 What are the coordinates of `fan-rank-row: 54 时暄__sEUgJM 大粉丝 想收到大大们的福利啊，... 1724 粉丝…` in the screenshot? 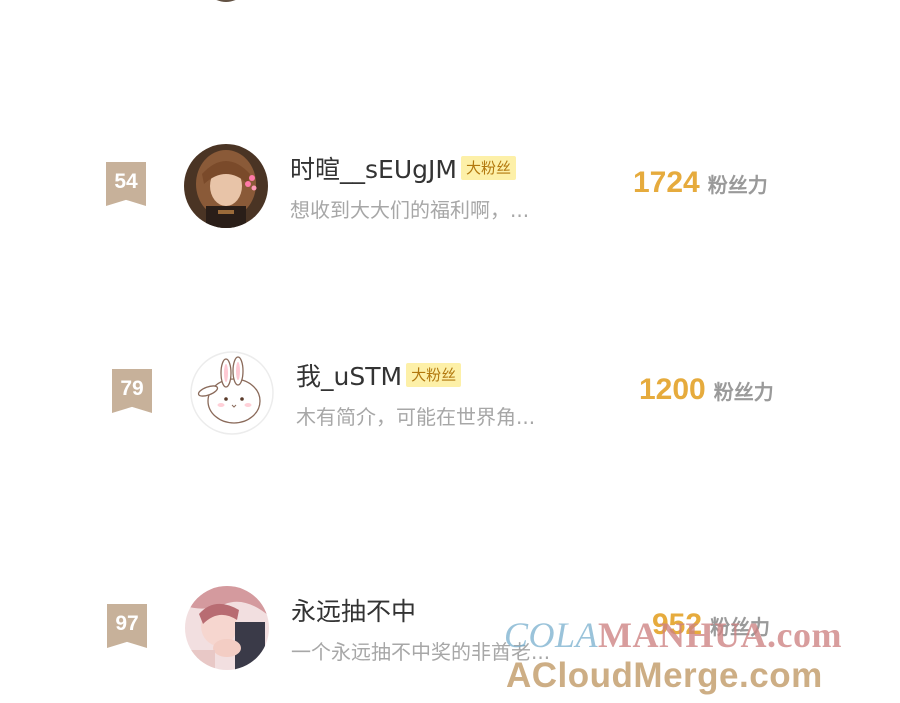 It's located at (450, 186).